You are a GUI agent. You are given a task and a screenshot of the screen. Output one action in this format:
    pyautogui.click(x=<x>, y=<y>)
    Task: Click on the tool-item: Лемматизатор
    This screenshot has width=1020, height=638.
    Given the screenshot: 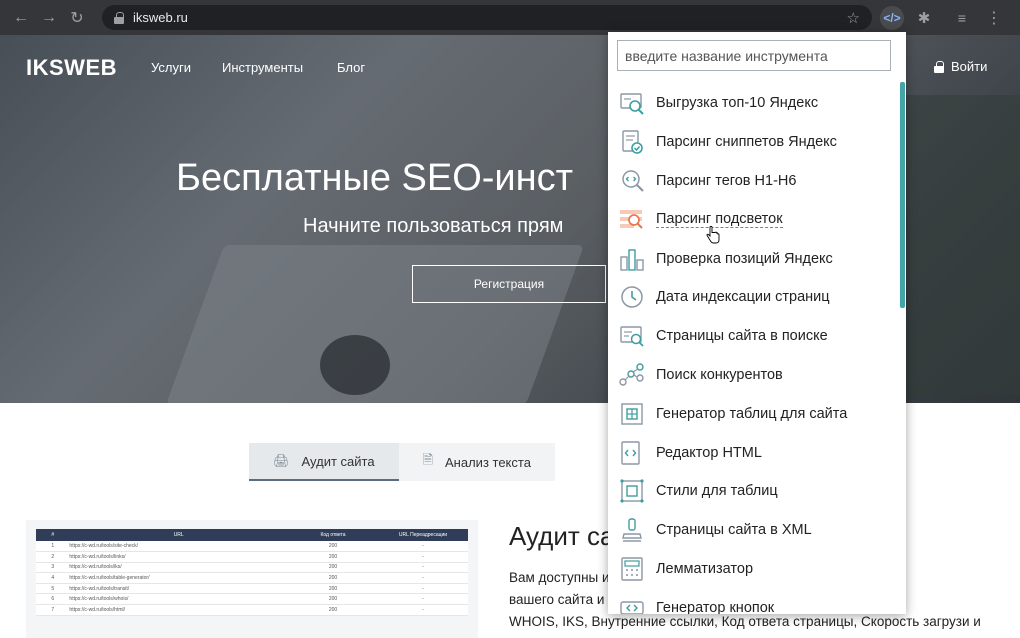 What is the action you would take?
    pyautogui.click(x=753, y=569)
    